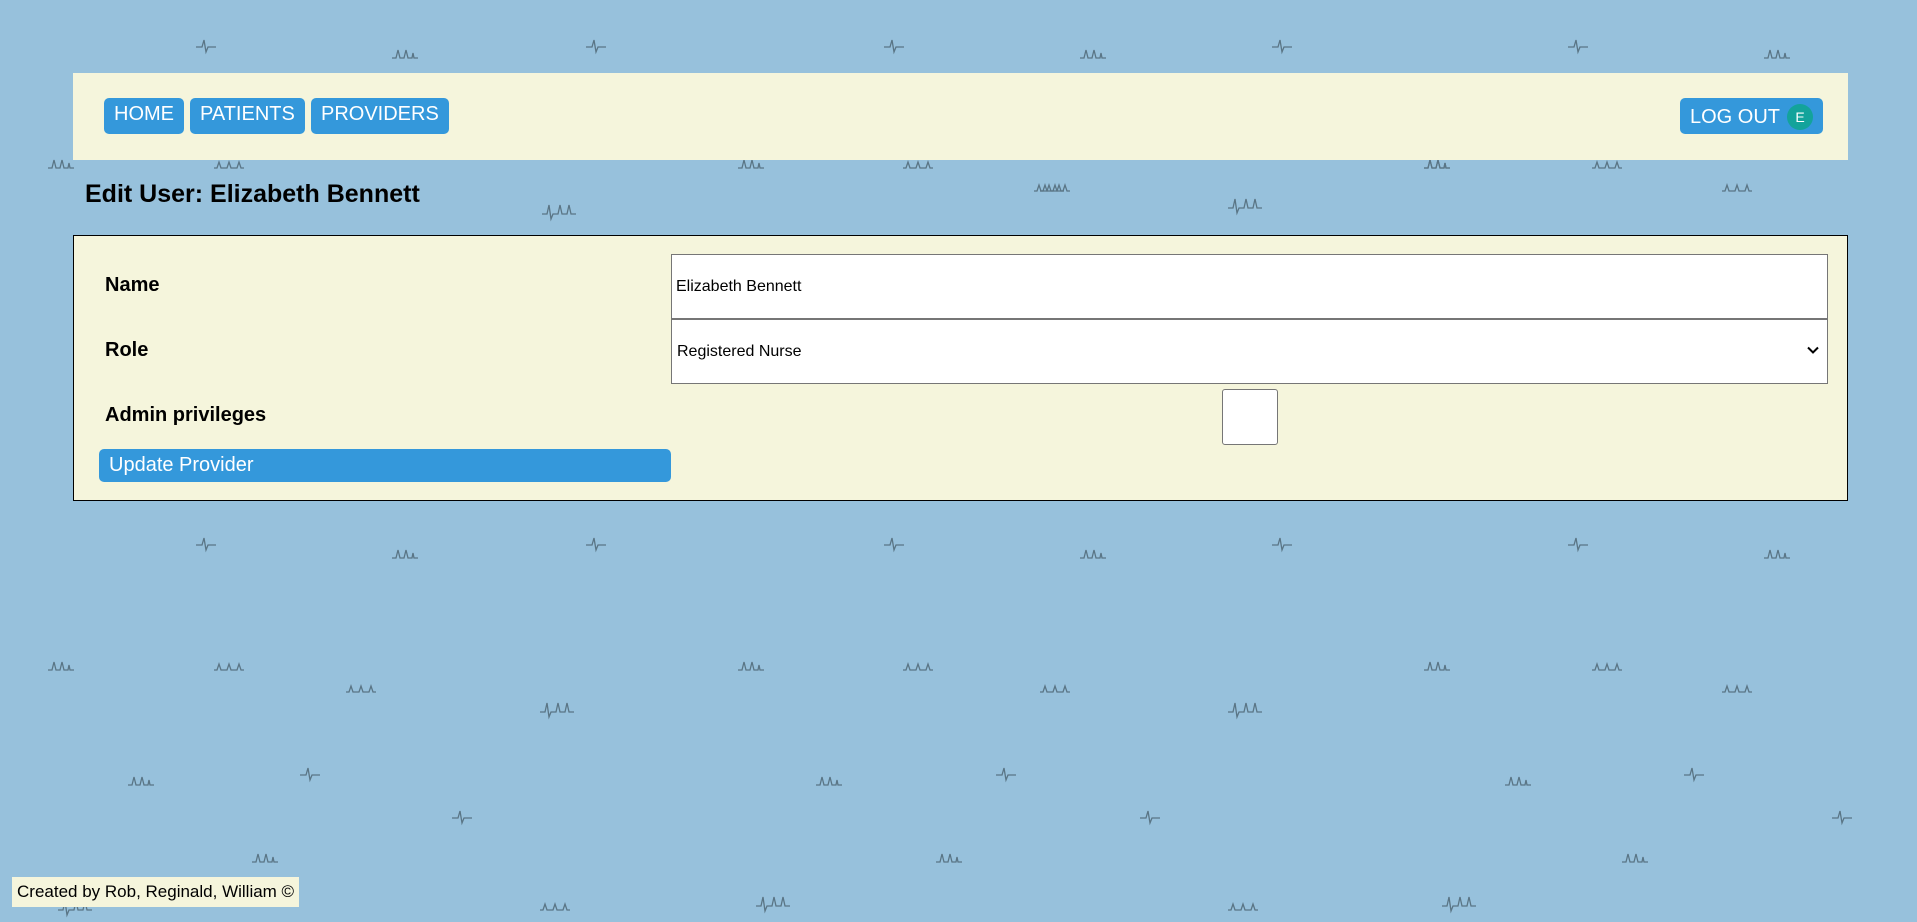  I want to click on nav-patients-button: PATIENTS, so click(247, 116).